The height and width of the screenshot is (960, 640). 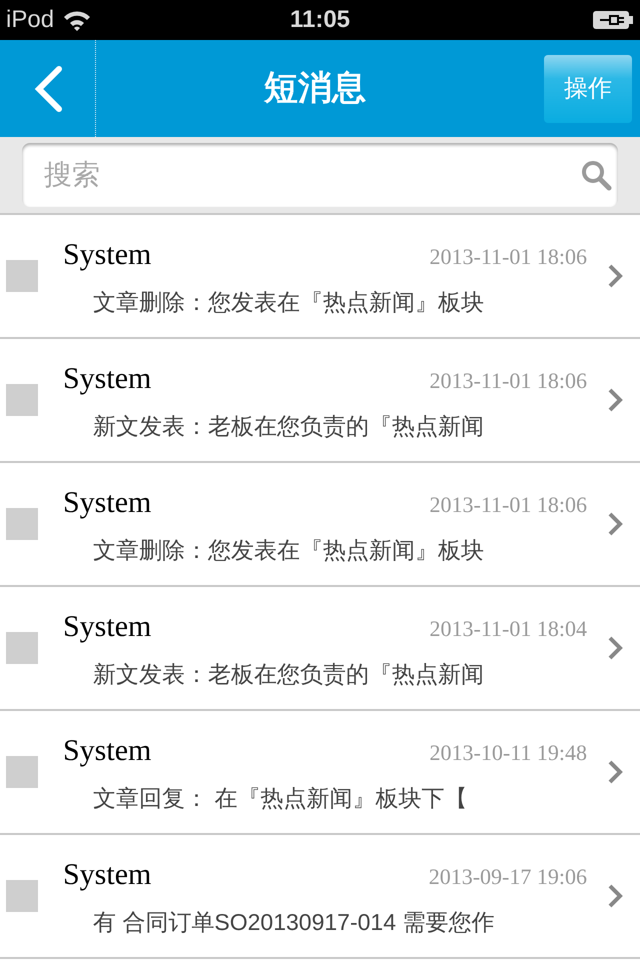 What do you see at coordinates (508, 753) in the screenshot?
I see `message-time: 2013-10-11 19:48` at bounding box center [508, 753].